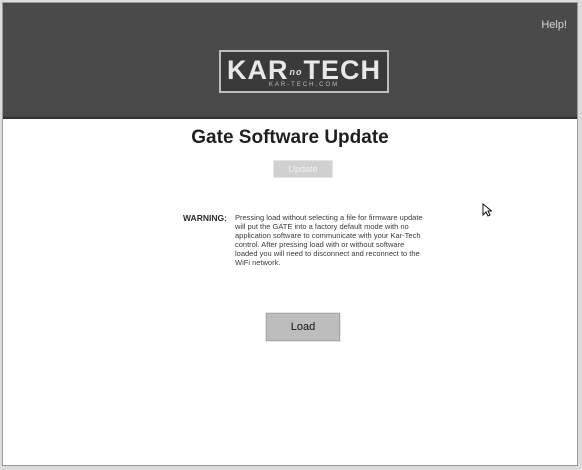 The width and height of the screenshot is (582, 470). Describe the element at coordinates (290, 137) in the screenshot. I see `page-title: Gate Software Update` at that location.